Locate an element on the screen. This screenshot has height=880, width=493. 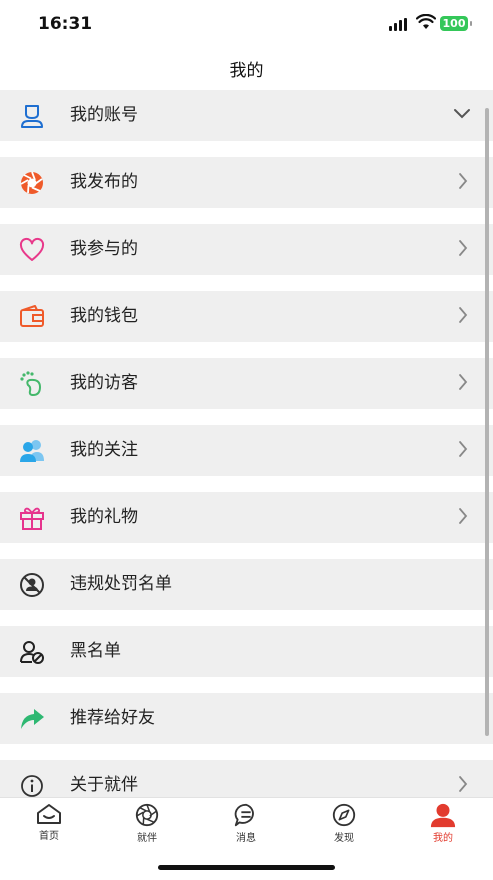
battery-tip is located at coordinates (471, 23).